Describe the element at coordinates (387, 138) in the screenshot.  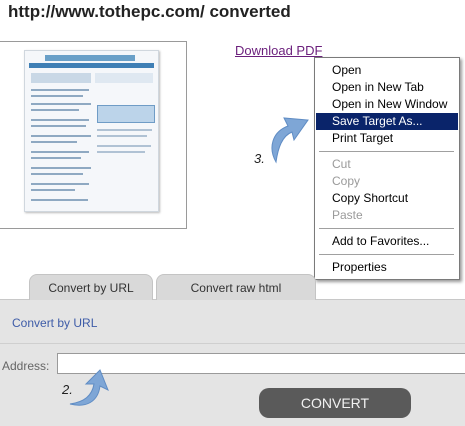
I see `menu-item-print-target: Print Target` at that location.